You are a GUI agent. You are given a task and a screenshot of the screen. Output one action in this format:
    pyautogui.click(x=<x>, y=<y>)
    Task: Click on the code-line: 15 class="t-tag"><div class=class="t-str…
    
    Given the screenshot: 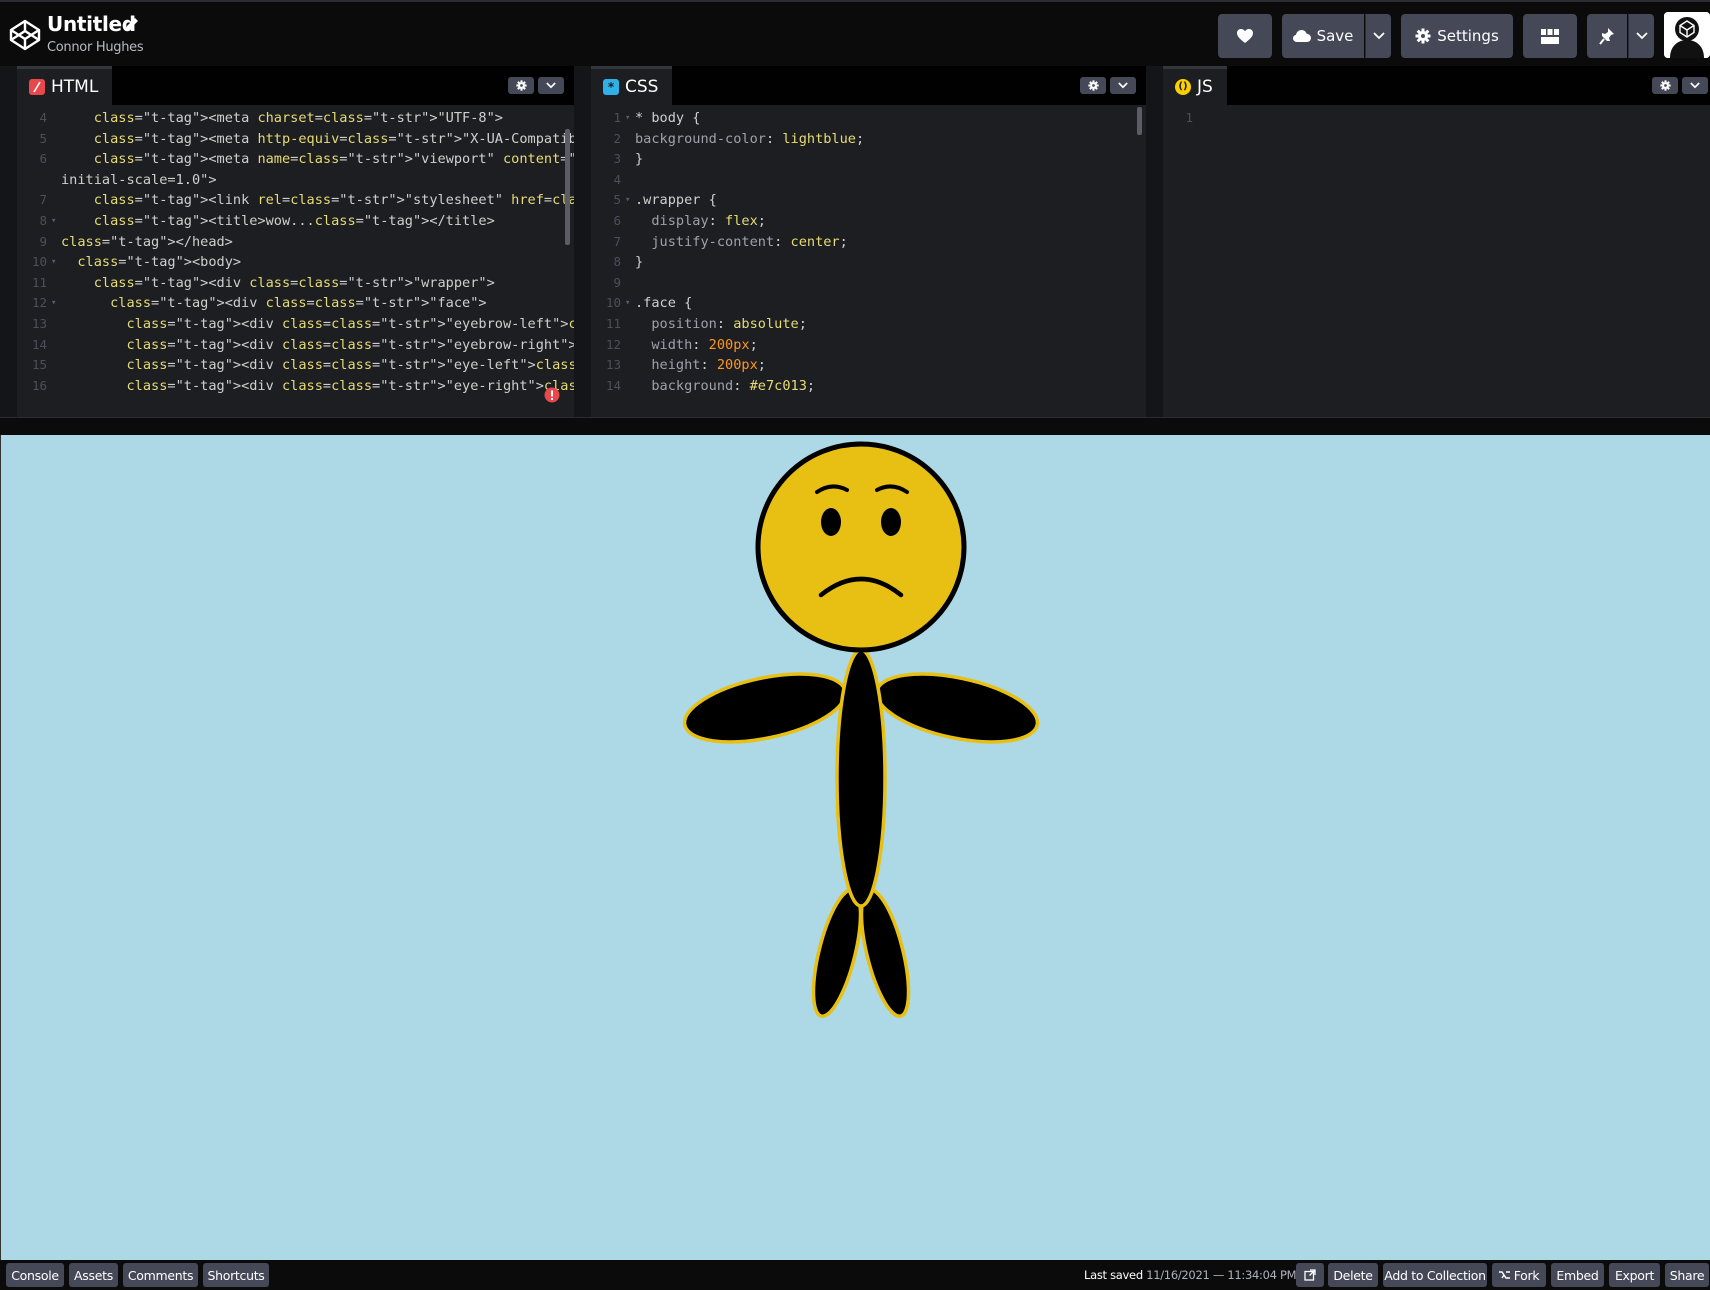 What is the action you would take?
    pyautogui.click(x=295, y=365)
    